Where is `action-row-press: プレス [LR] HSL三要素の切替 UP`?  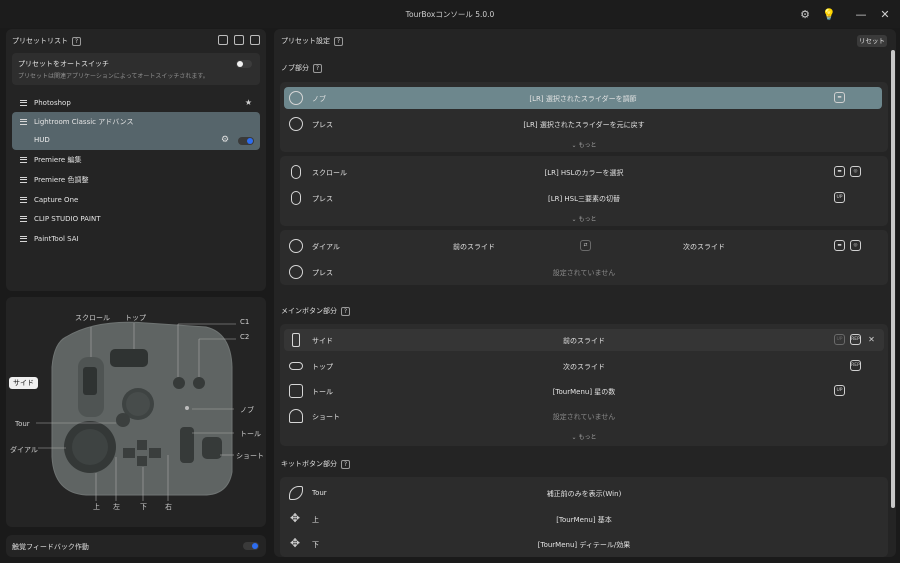 action-row-press: プレス [LR] HSL三要素の切替 UP is located at coordinates (584, 198).